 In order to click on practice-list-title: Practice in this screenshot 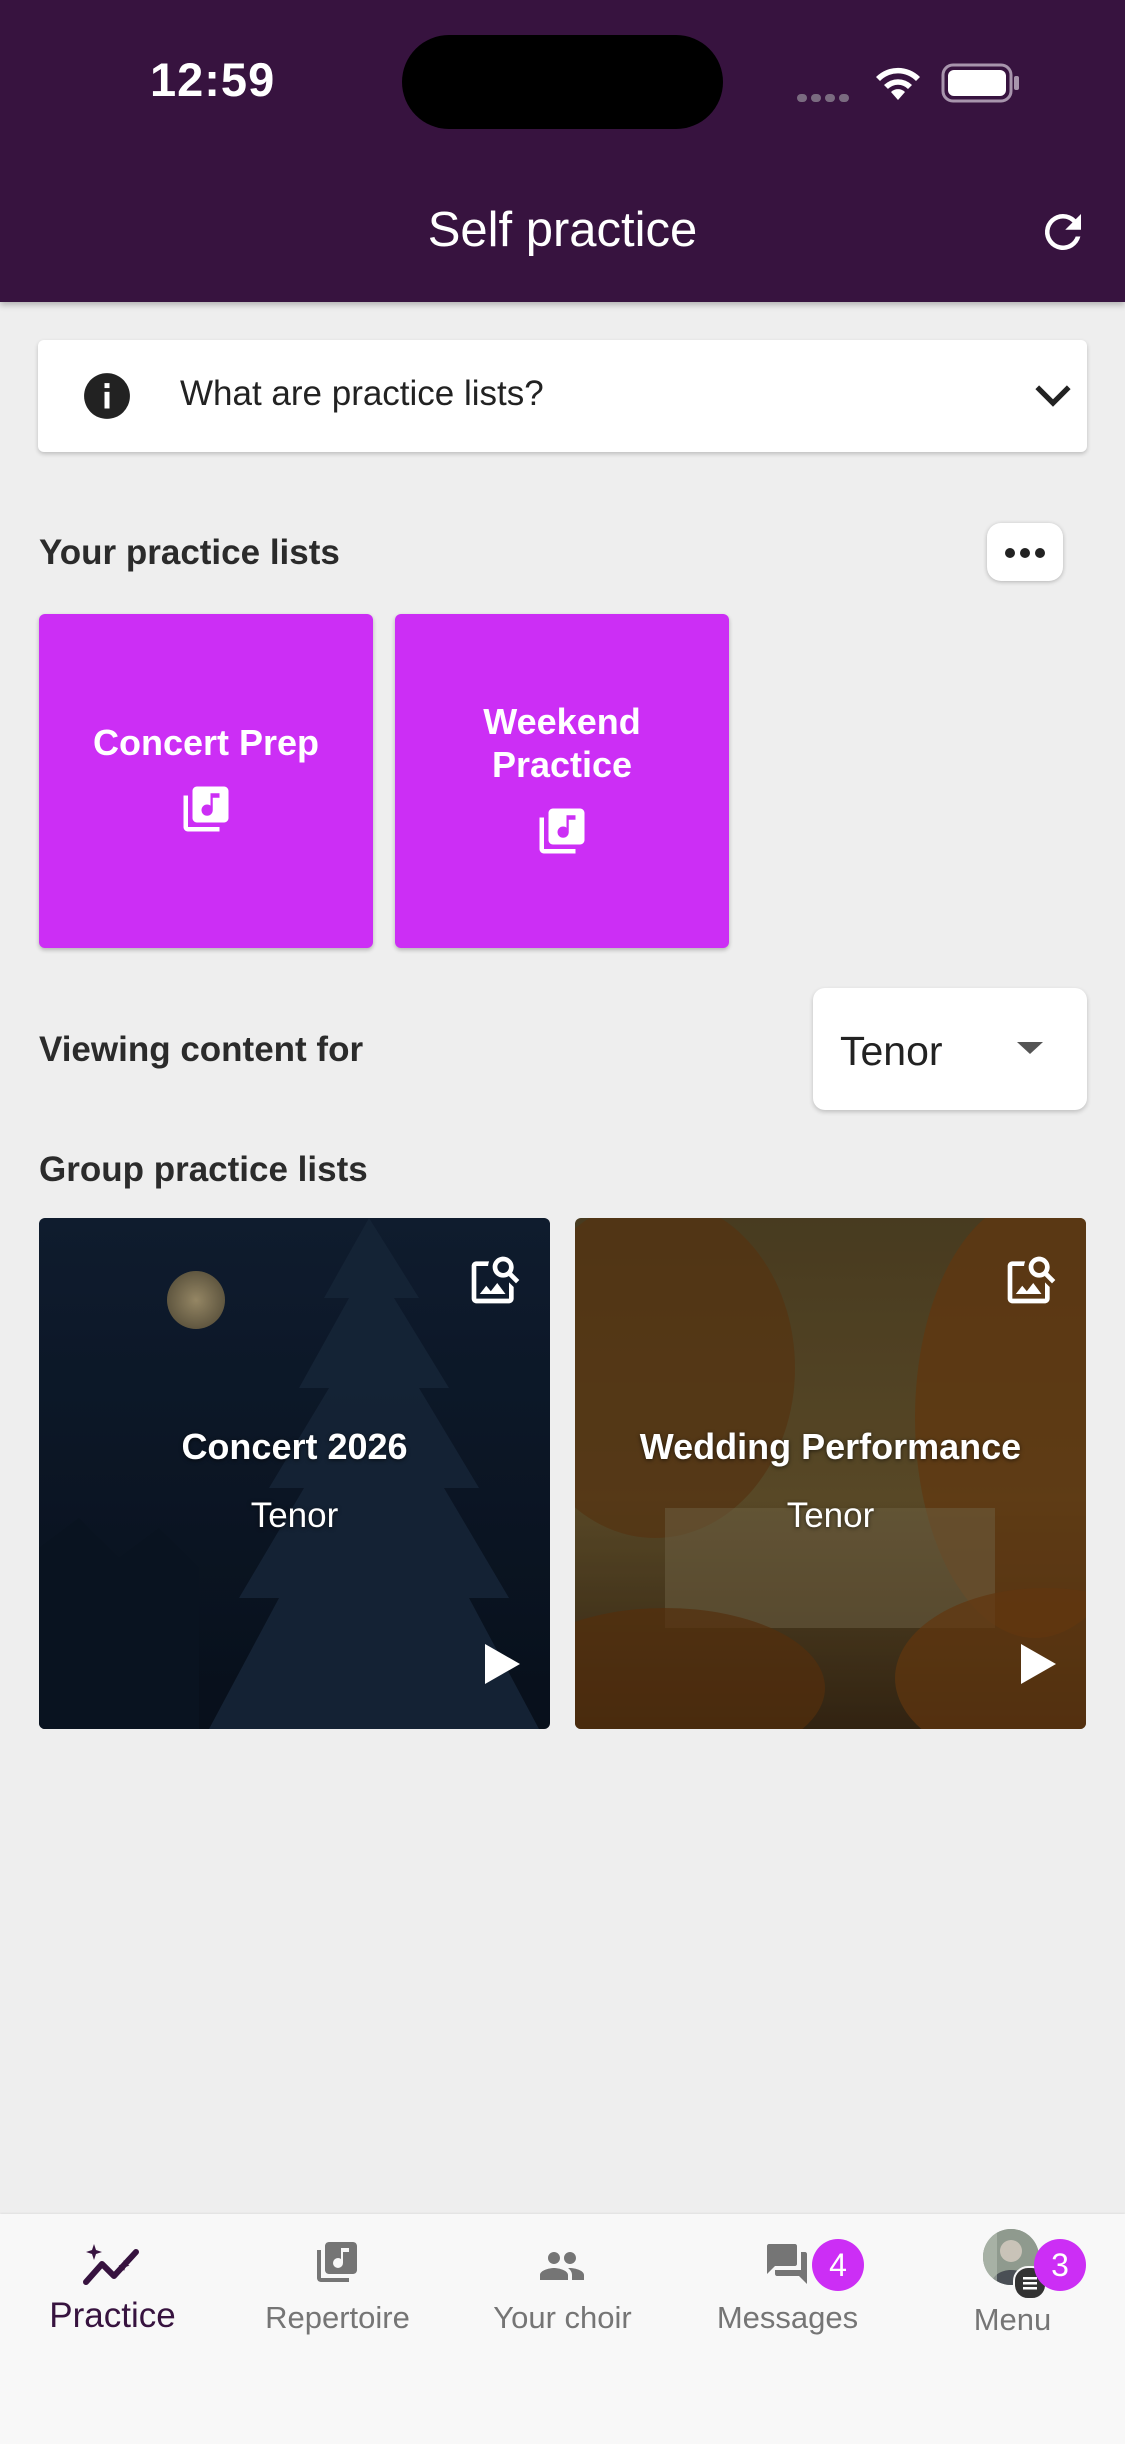, I will do `click(562, 764)`.